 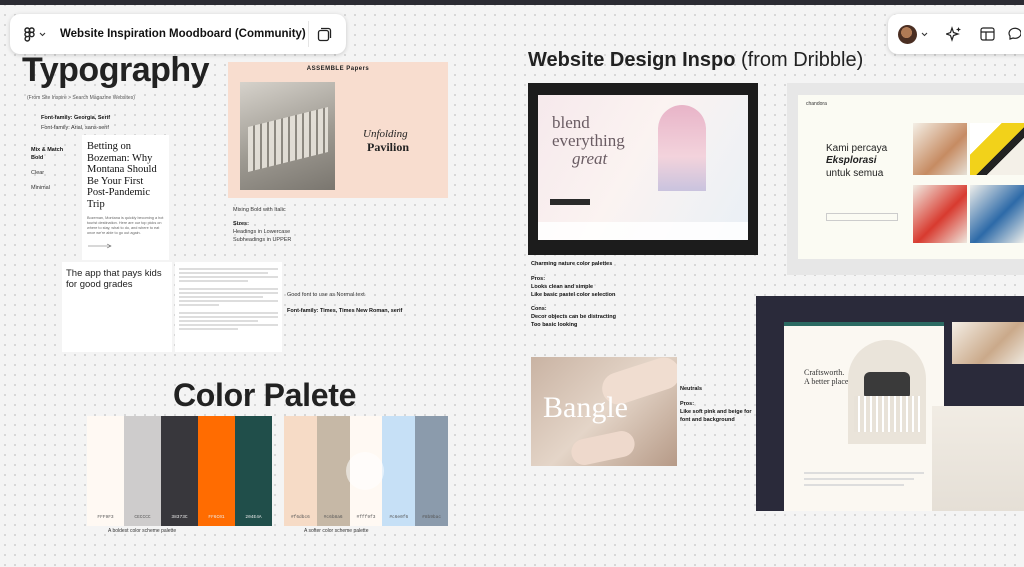 I want to click on clear-label: Clear, so click(x=38, y=173).